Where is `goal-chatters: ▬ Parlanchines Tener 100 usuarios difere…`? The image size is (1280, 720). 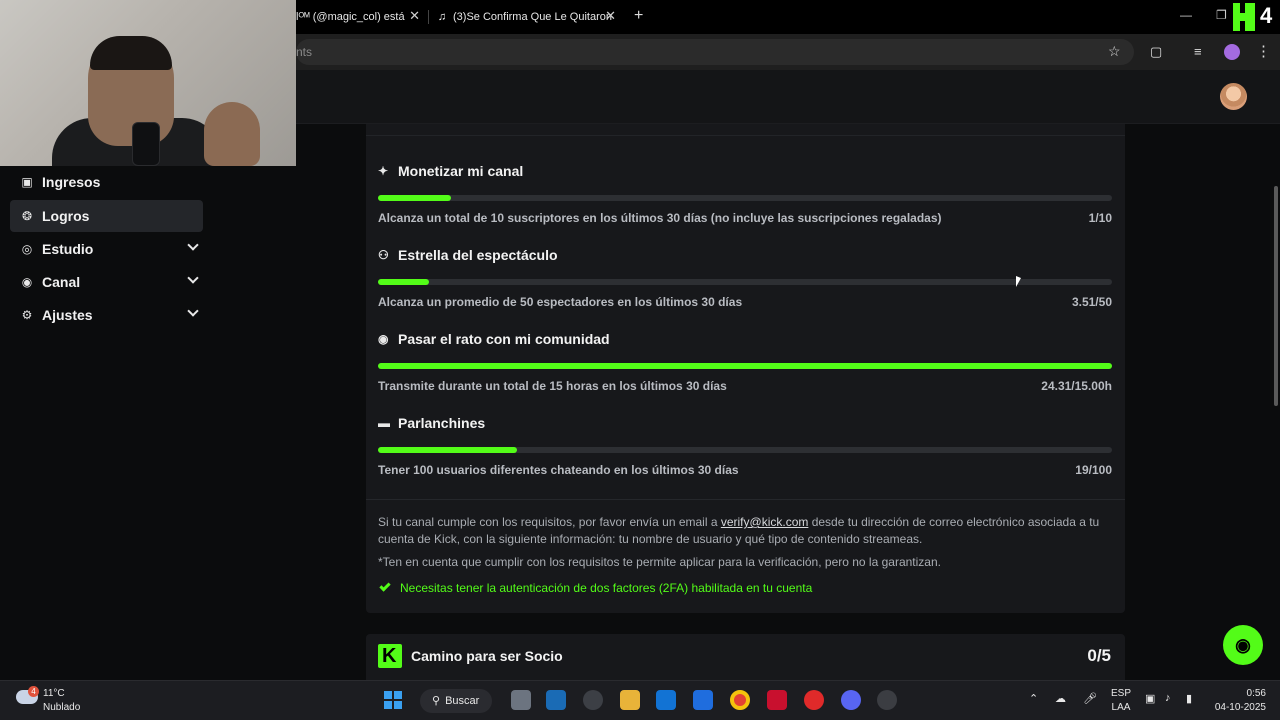 goal-chatters: ▬ Parlanchines Tener 100 usuarios difere… is located at coordinates (745, 445).